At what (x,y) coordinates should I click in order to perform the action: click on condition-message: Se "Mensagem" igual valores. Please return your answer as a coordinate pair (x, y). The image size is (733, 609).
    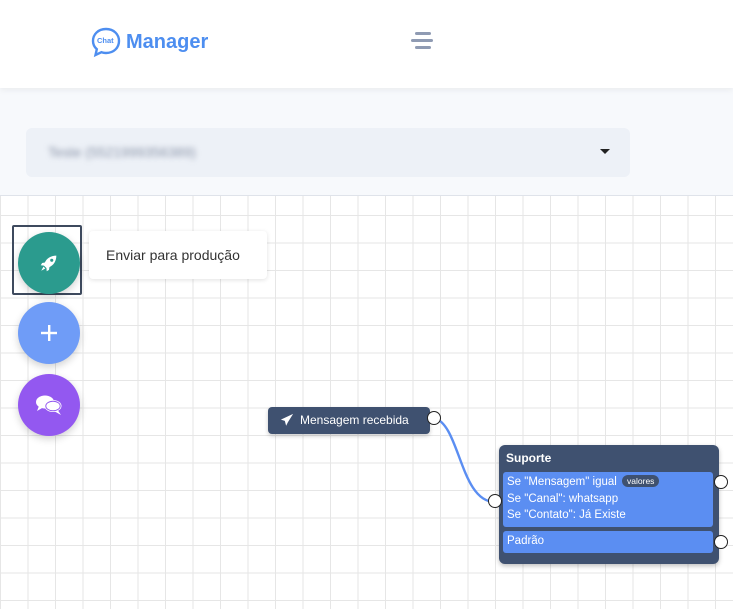
    Looking at the image, I should click on (583, 481).